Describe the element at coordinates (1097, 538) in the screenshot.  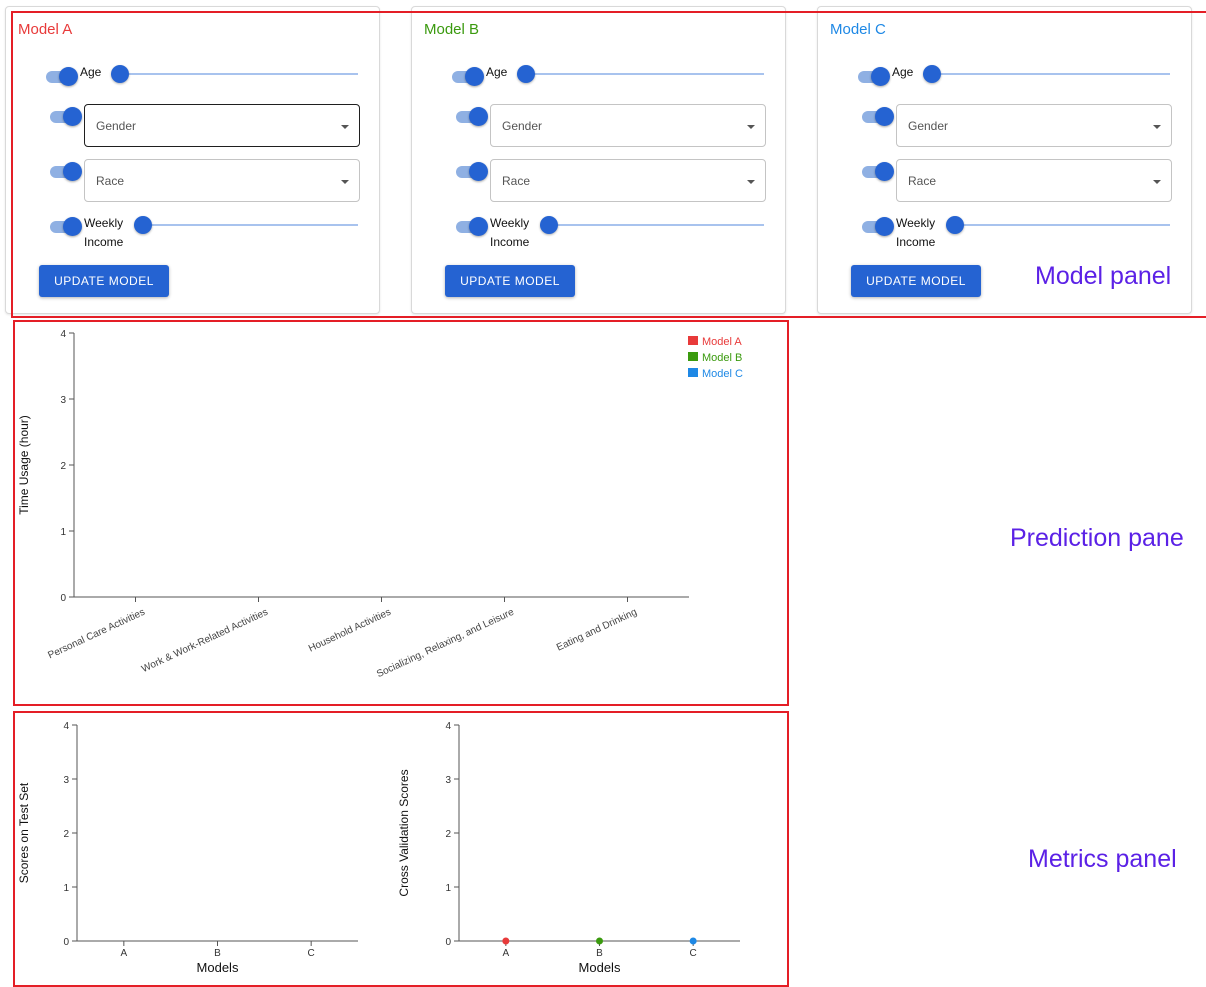
I see `prediction-panel-label: Prediction pane` at that location.